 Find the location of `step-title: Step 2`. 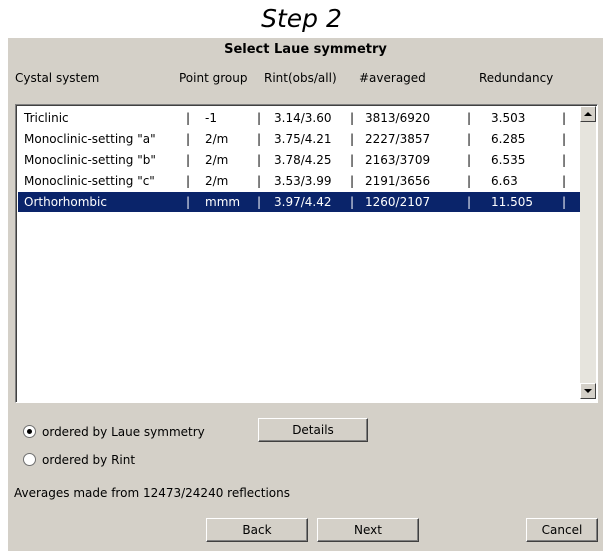

step-title: Step 2 is located at coordinates (301, 18).